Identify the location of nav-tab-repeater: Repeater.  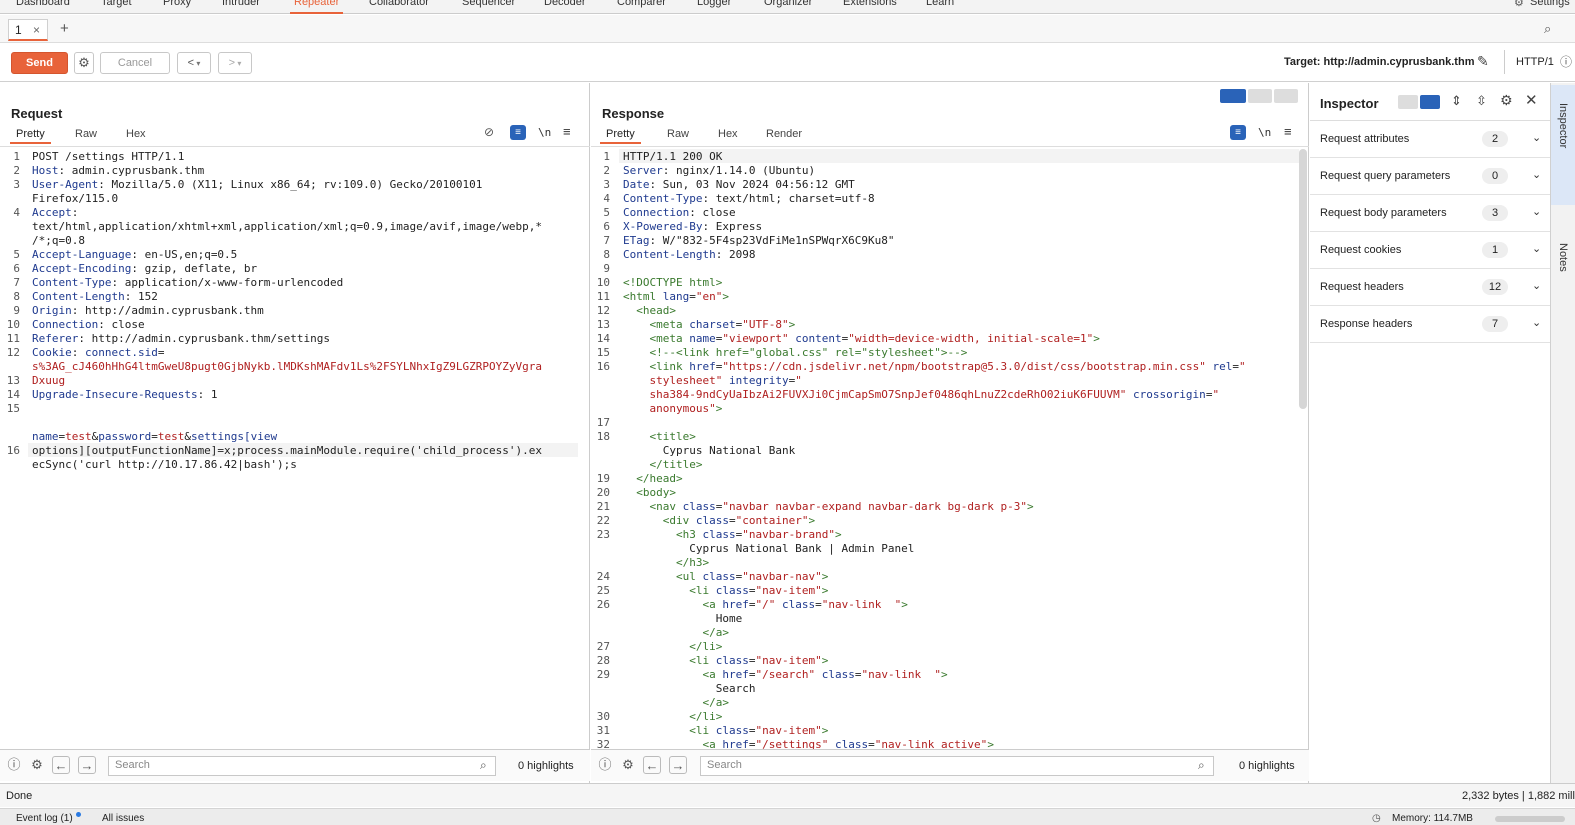
(317, 7).